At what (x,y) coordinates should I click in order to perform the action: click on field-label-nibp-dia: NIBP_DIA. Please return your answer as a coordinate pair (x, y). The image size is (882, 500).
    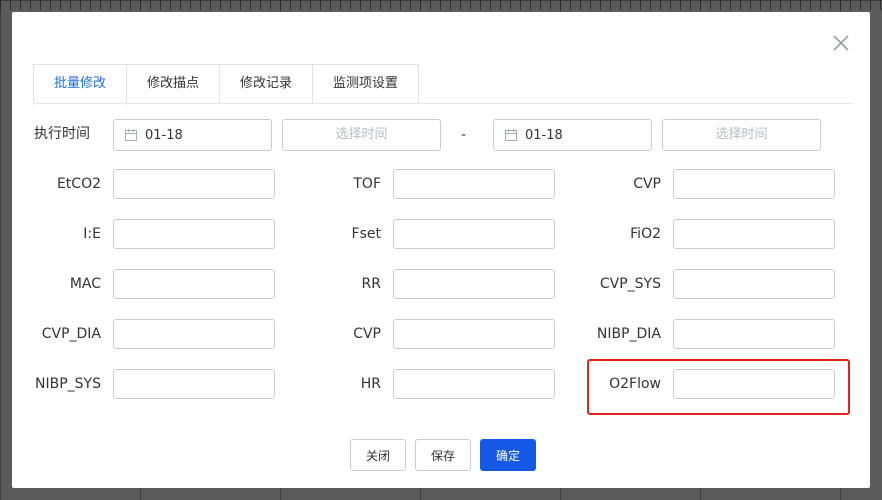
    Looking at the image, I should click on (628, 334).